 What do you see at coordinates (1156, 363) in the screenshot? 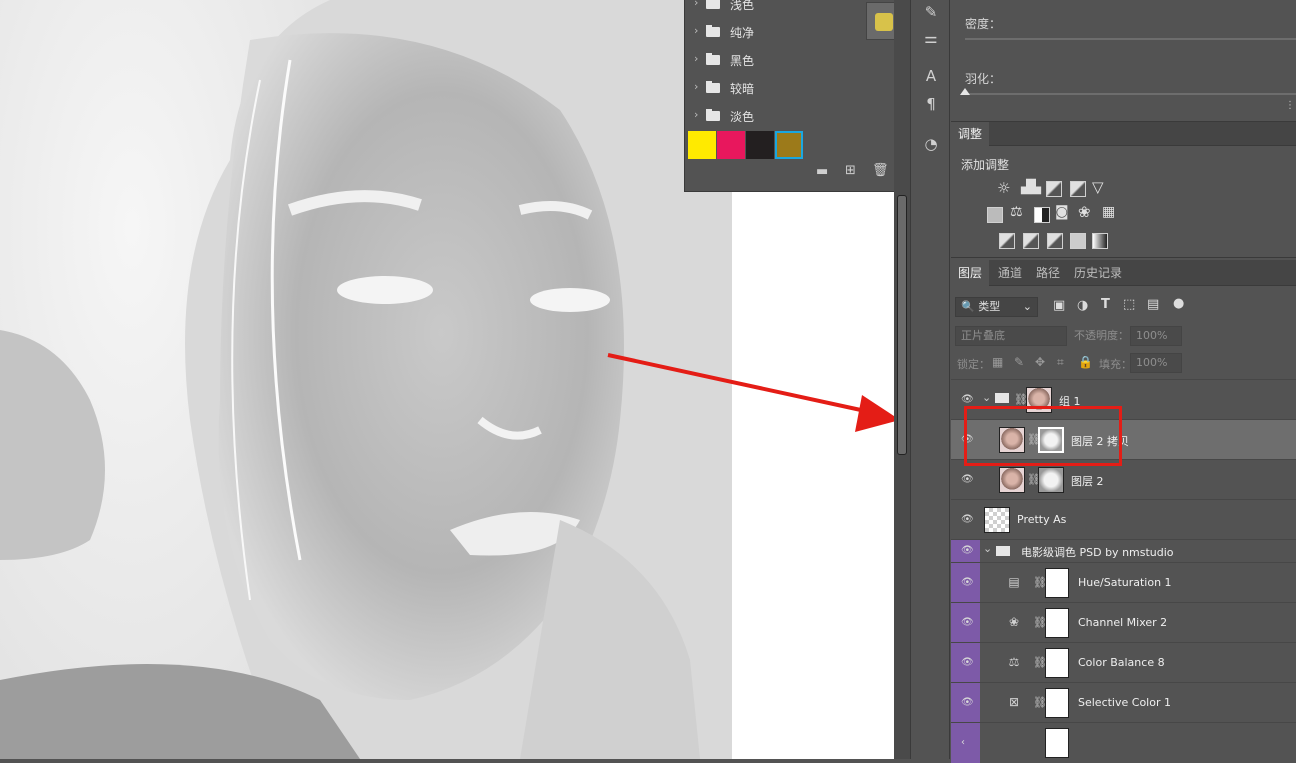
I see `fill-input: 100%` at bounding box center [1156, 363].